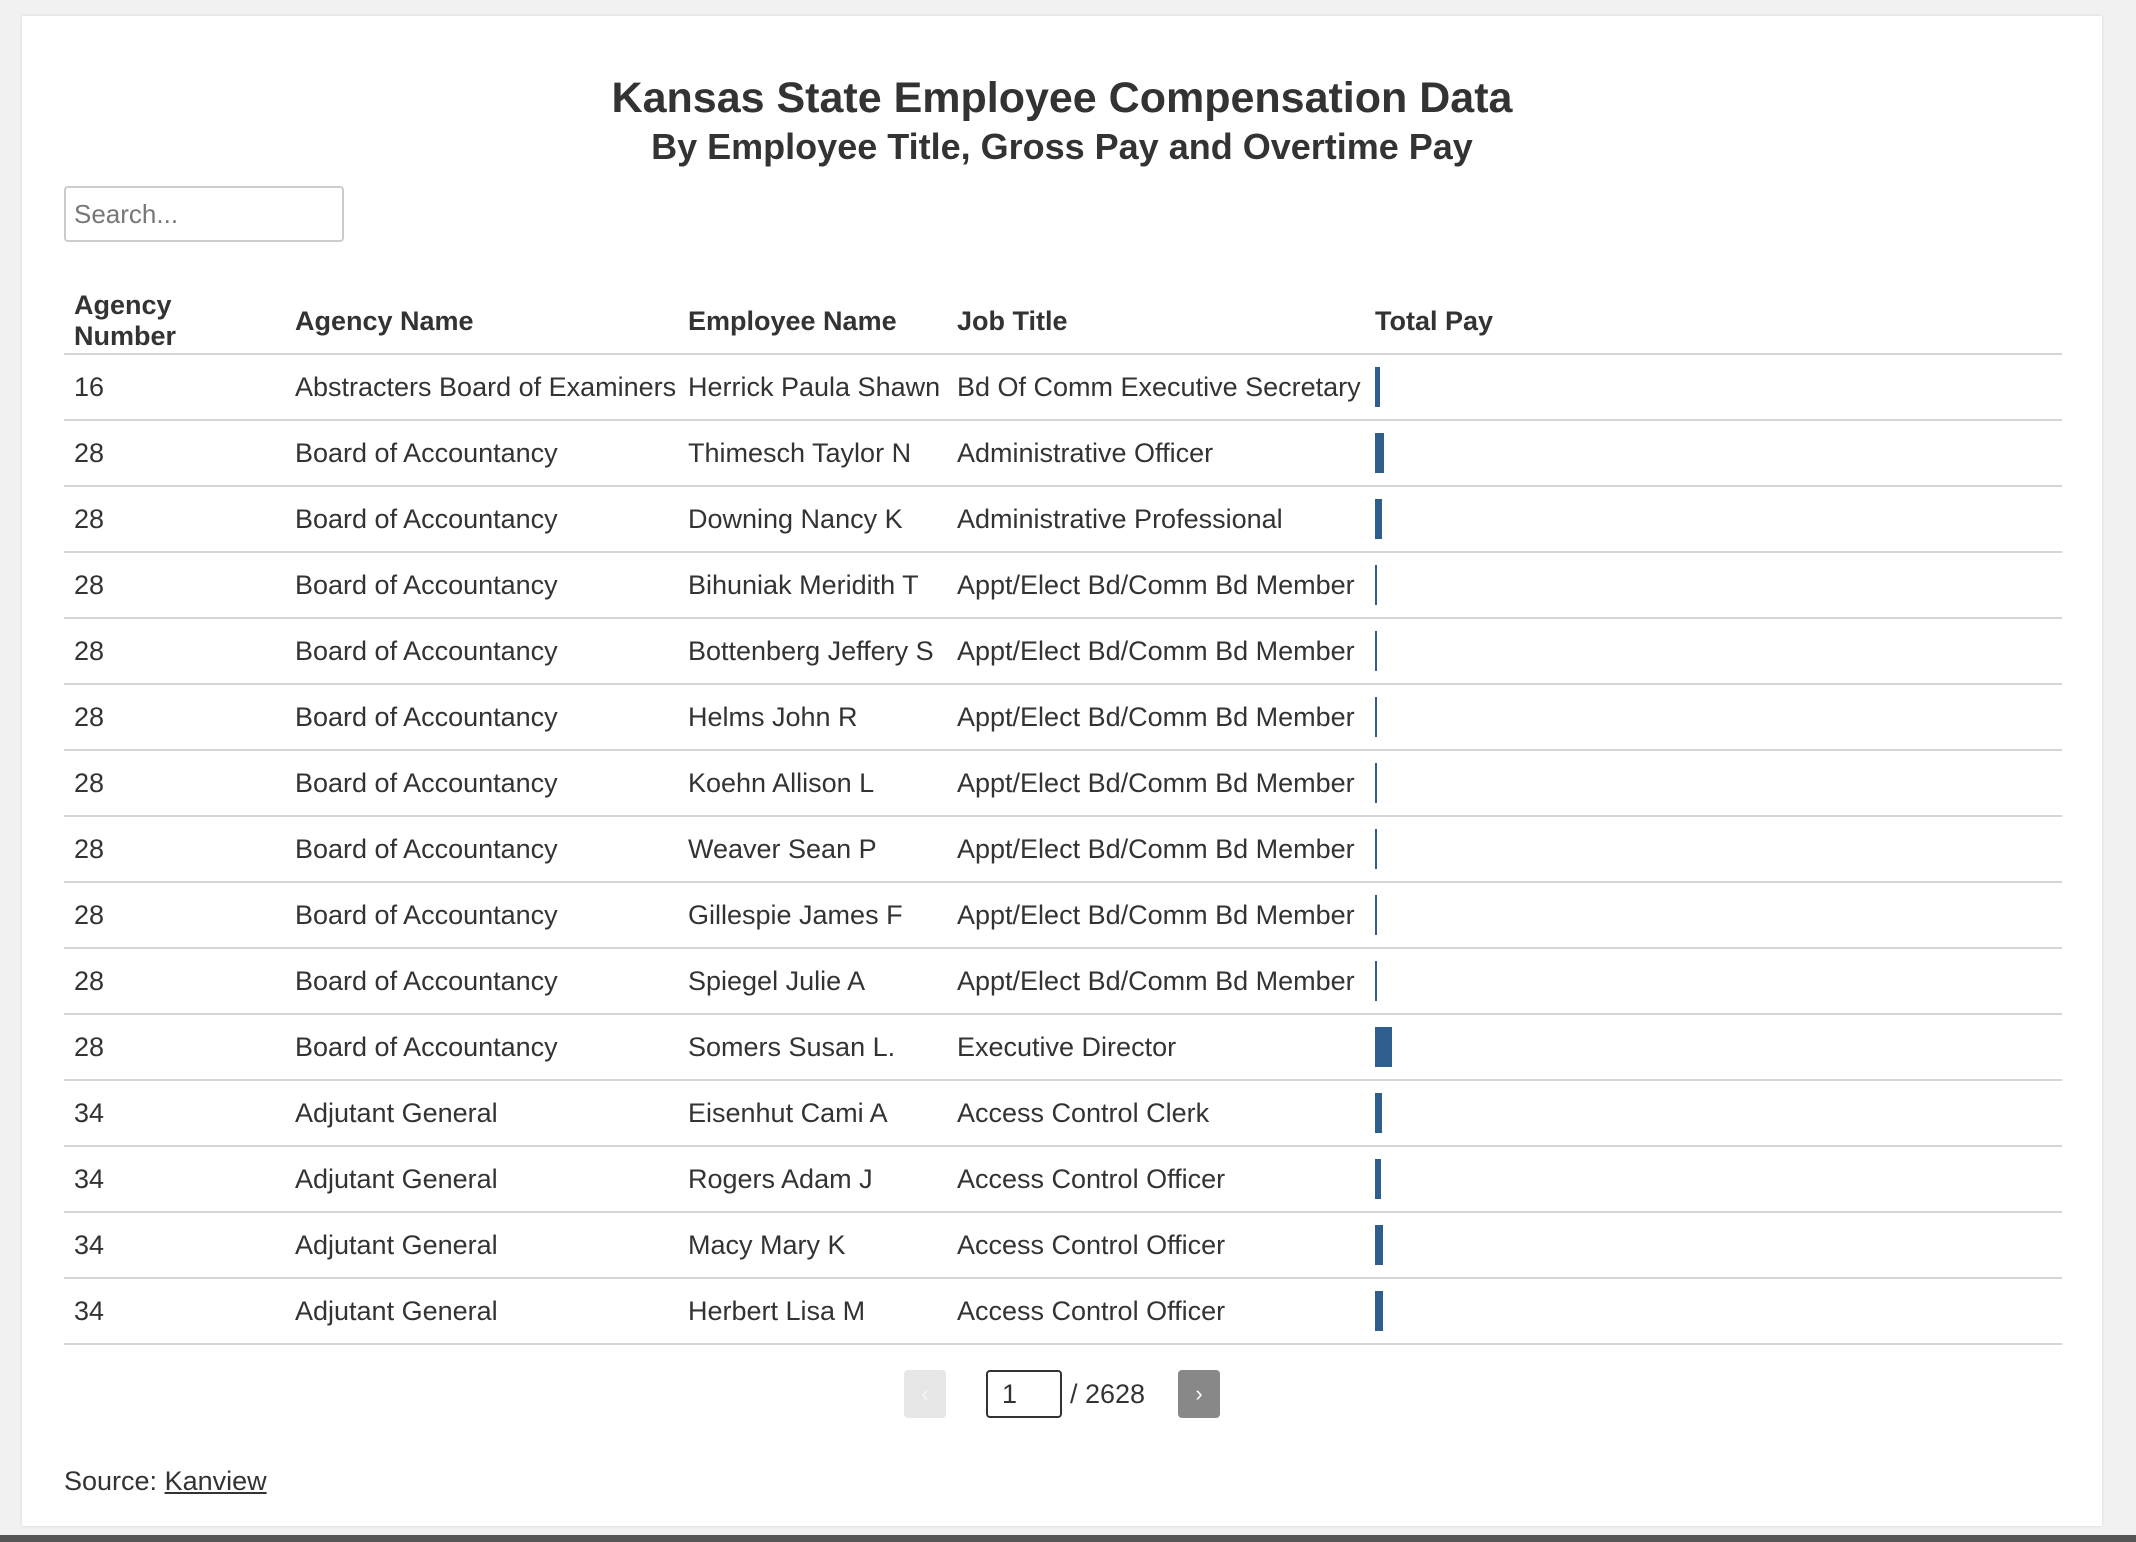  What do you see at coordinates (216, 1481) in the screenshot?
I see `source-link: Kanview` at bounding box center [216, 1481].